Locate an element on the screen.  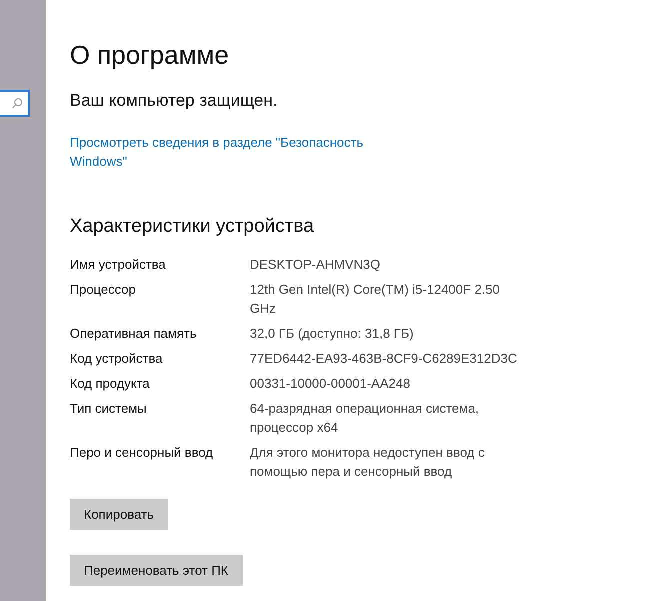
security-status: Ваш компьютер защищен. is located at coordinates (174, 101).